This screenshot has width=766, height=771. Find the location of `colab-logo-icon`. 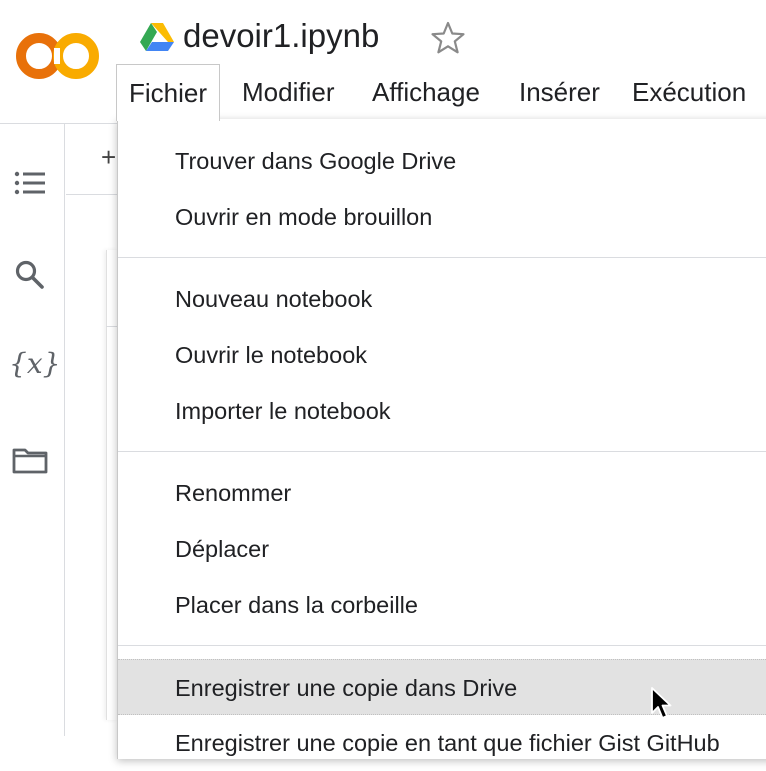

colab-logo-icon is located at coordinates (58, 56).